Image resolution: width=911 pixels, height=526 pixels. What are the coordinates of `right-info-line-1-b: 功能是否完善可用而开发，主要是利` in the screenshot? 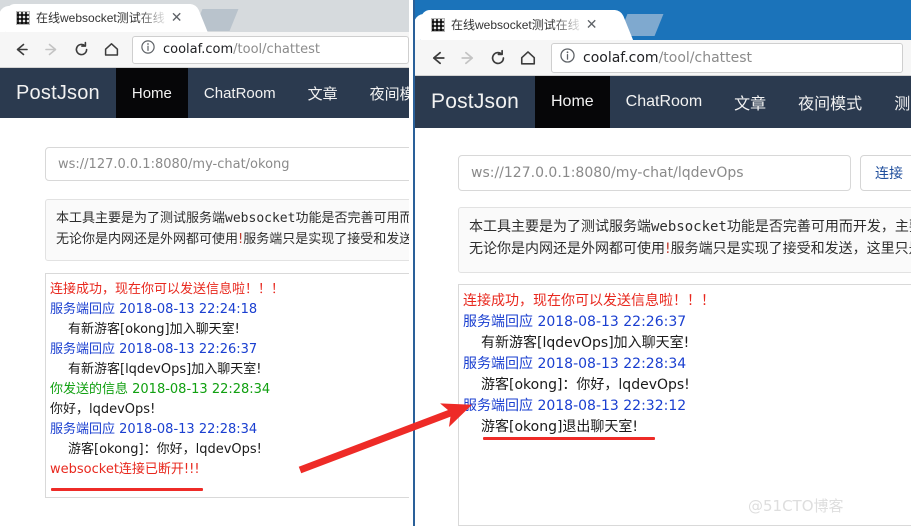 It's located at (818, 227).